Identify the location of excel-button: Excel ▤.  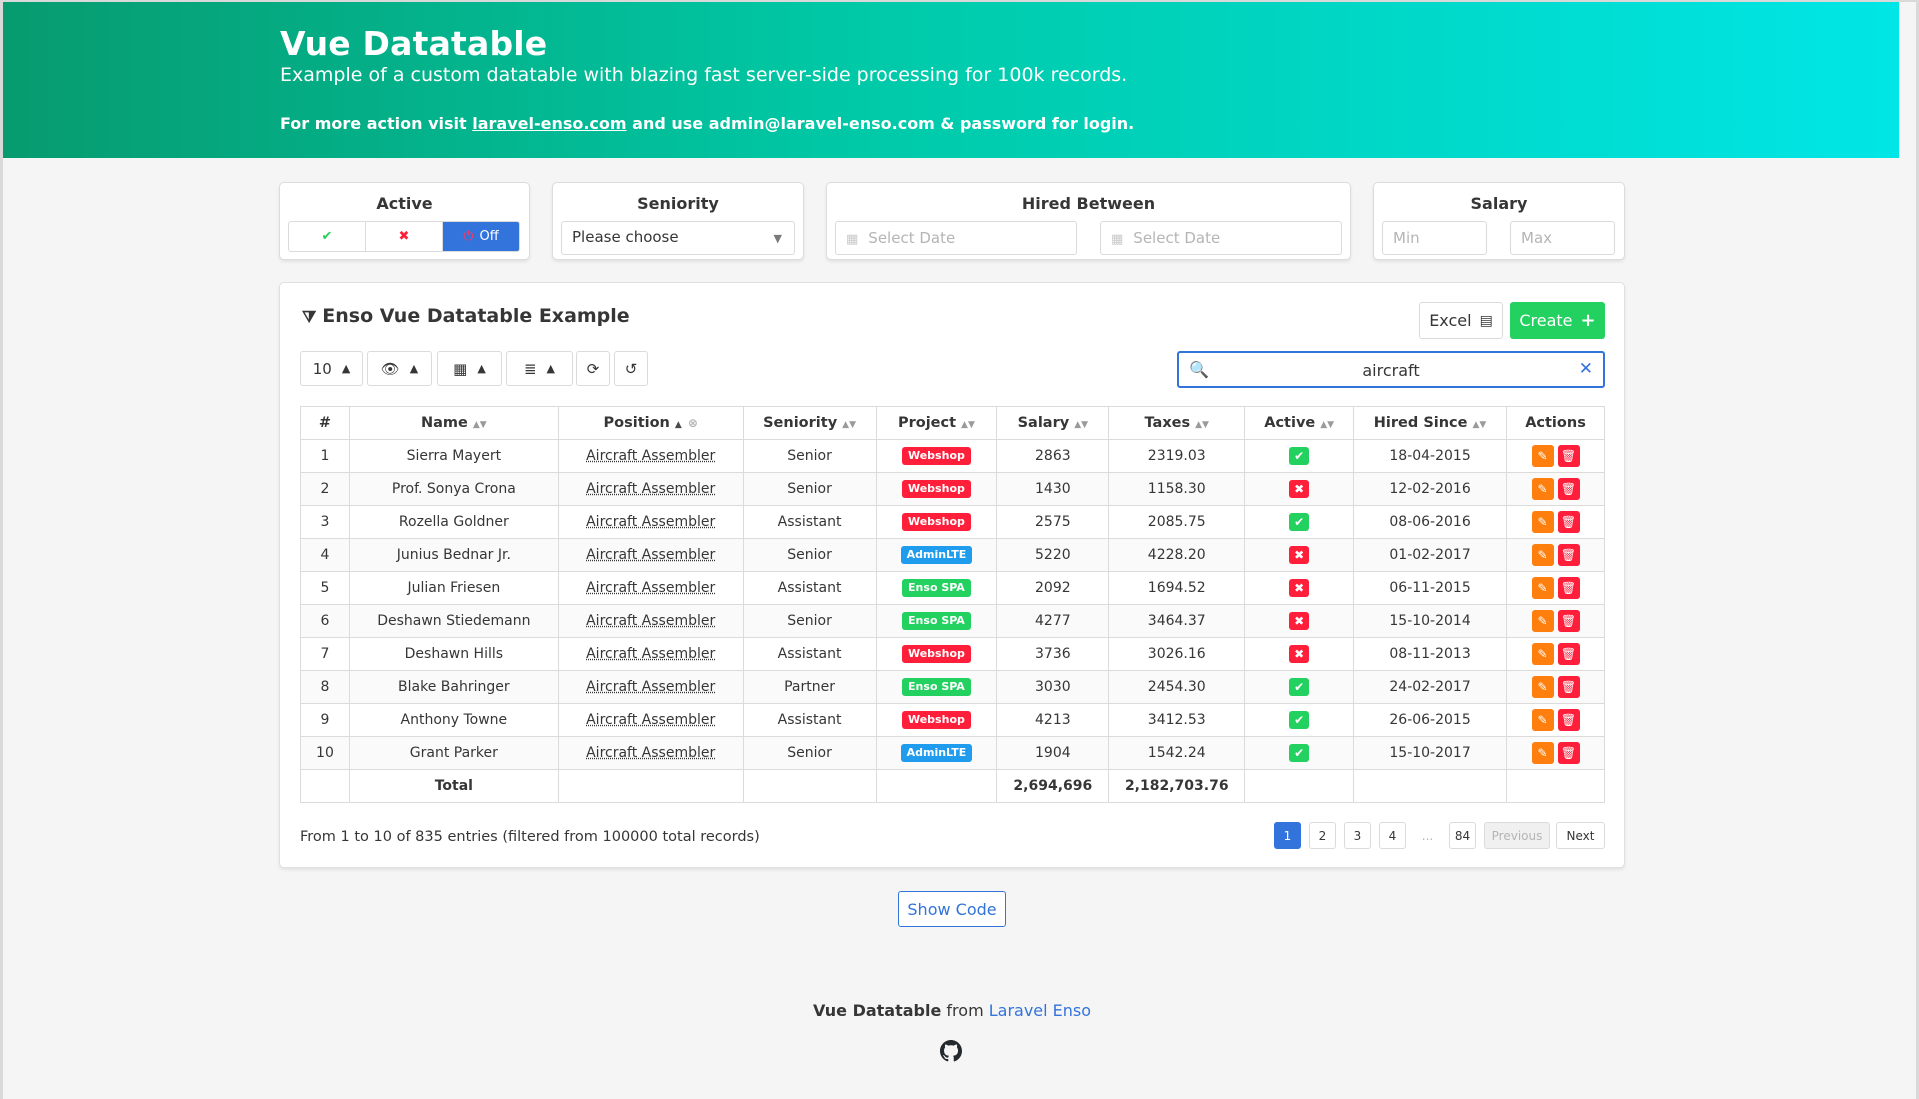
(1461, 320).